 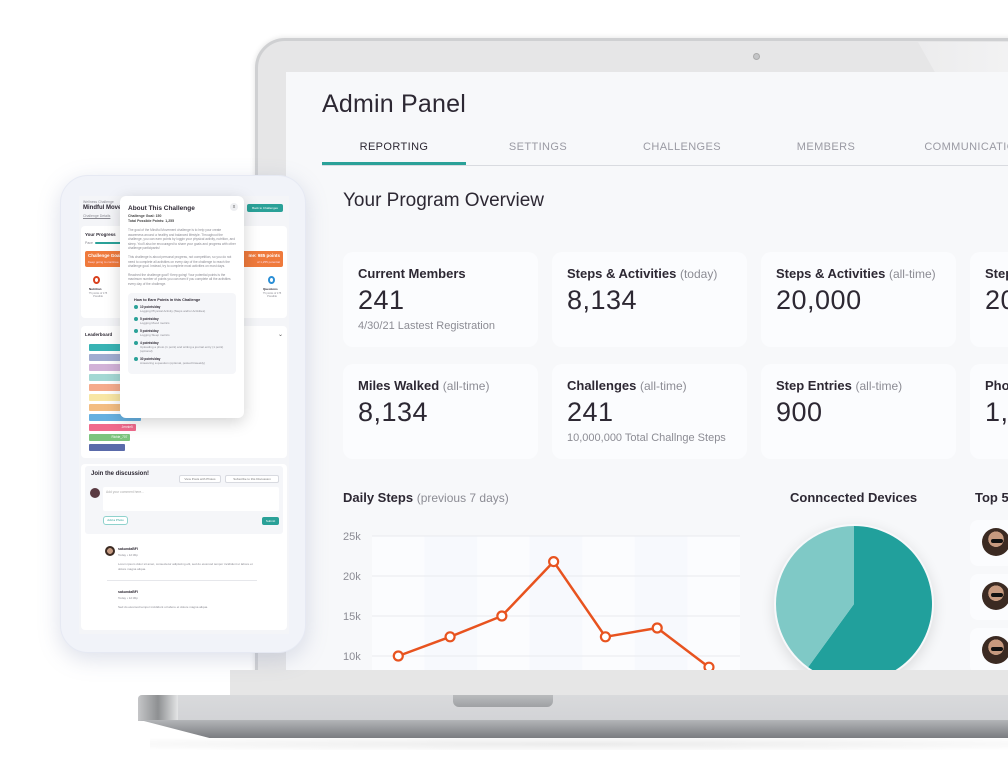 What do you see at coordinates (151, 221) in the screenshot?
I see `total-points: Total Possible Points: 1,255` at bounding box center [151, 221].